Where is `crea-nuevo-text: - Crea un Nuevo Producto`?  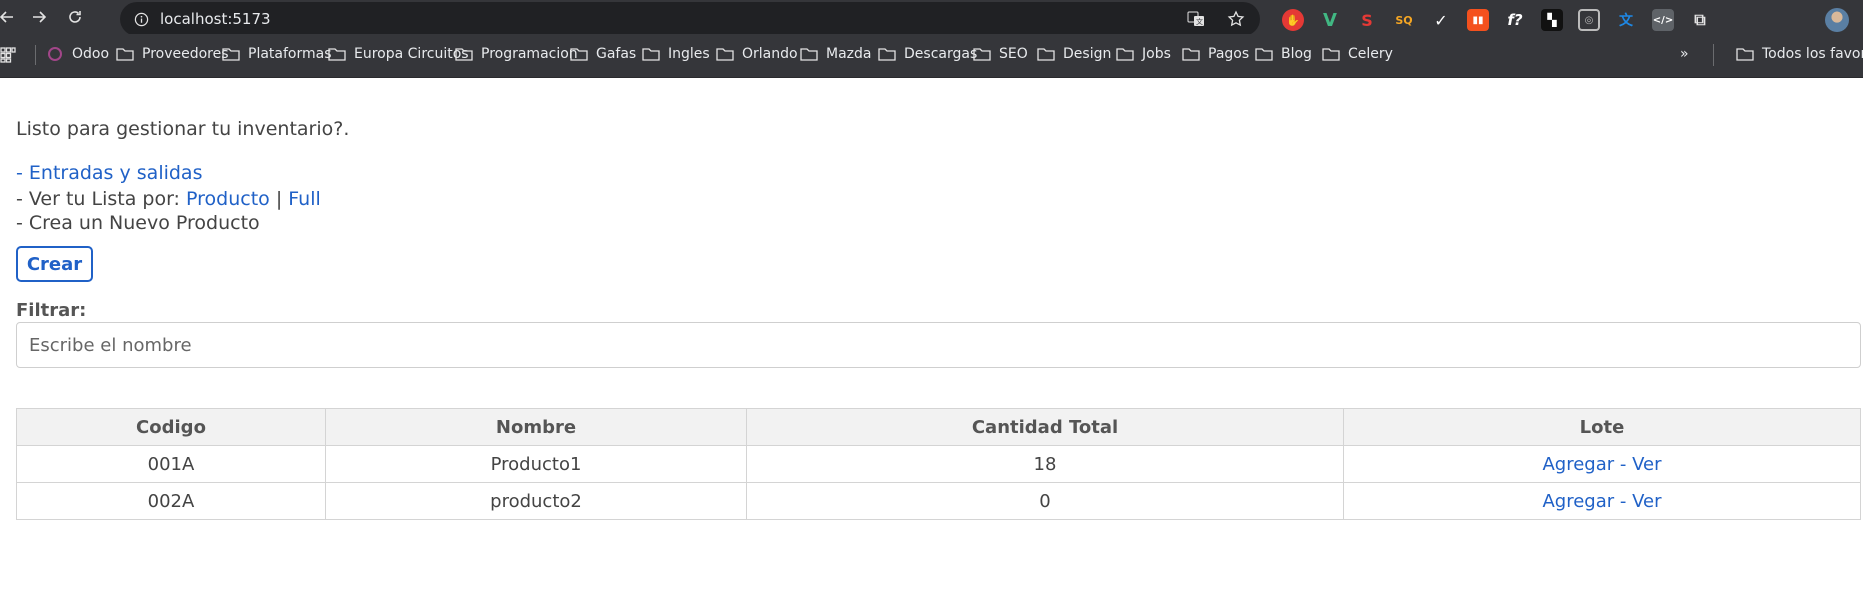
crea-nuevo-text: - Crea un Nuevo Producto is located at coordinates (138, 223).